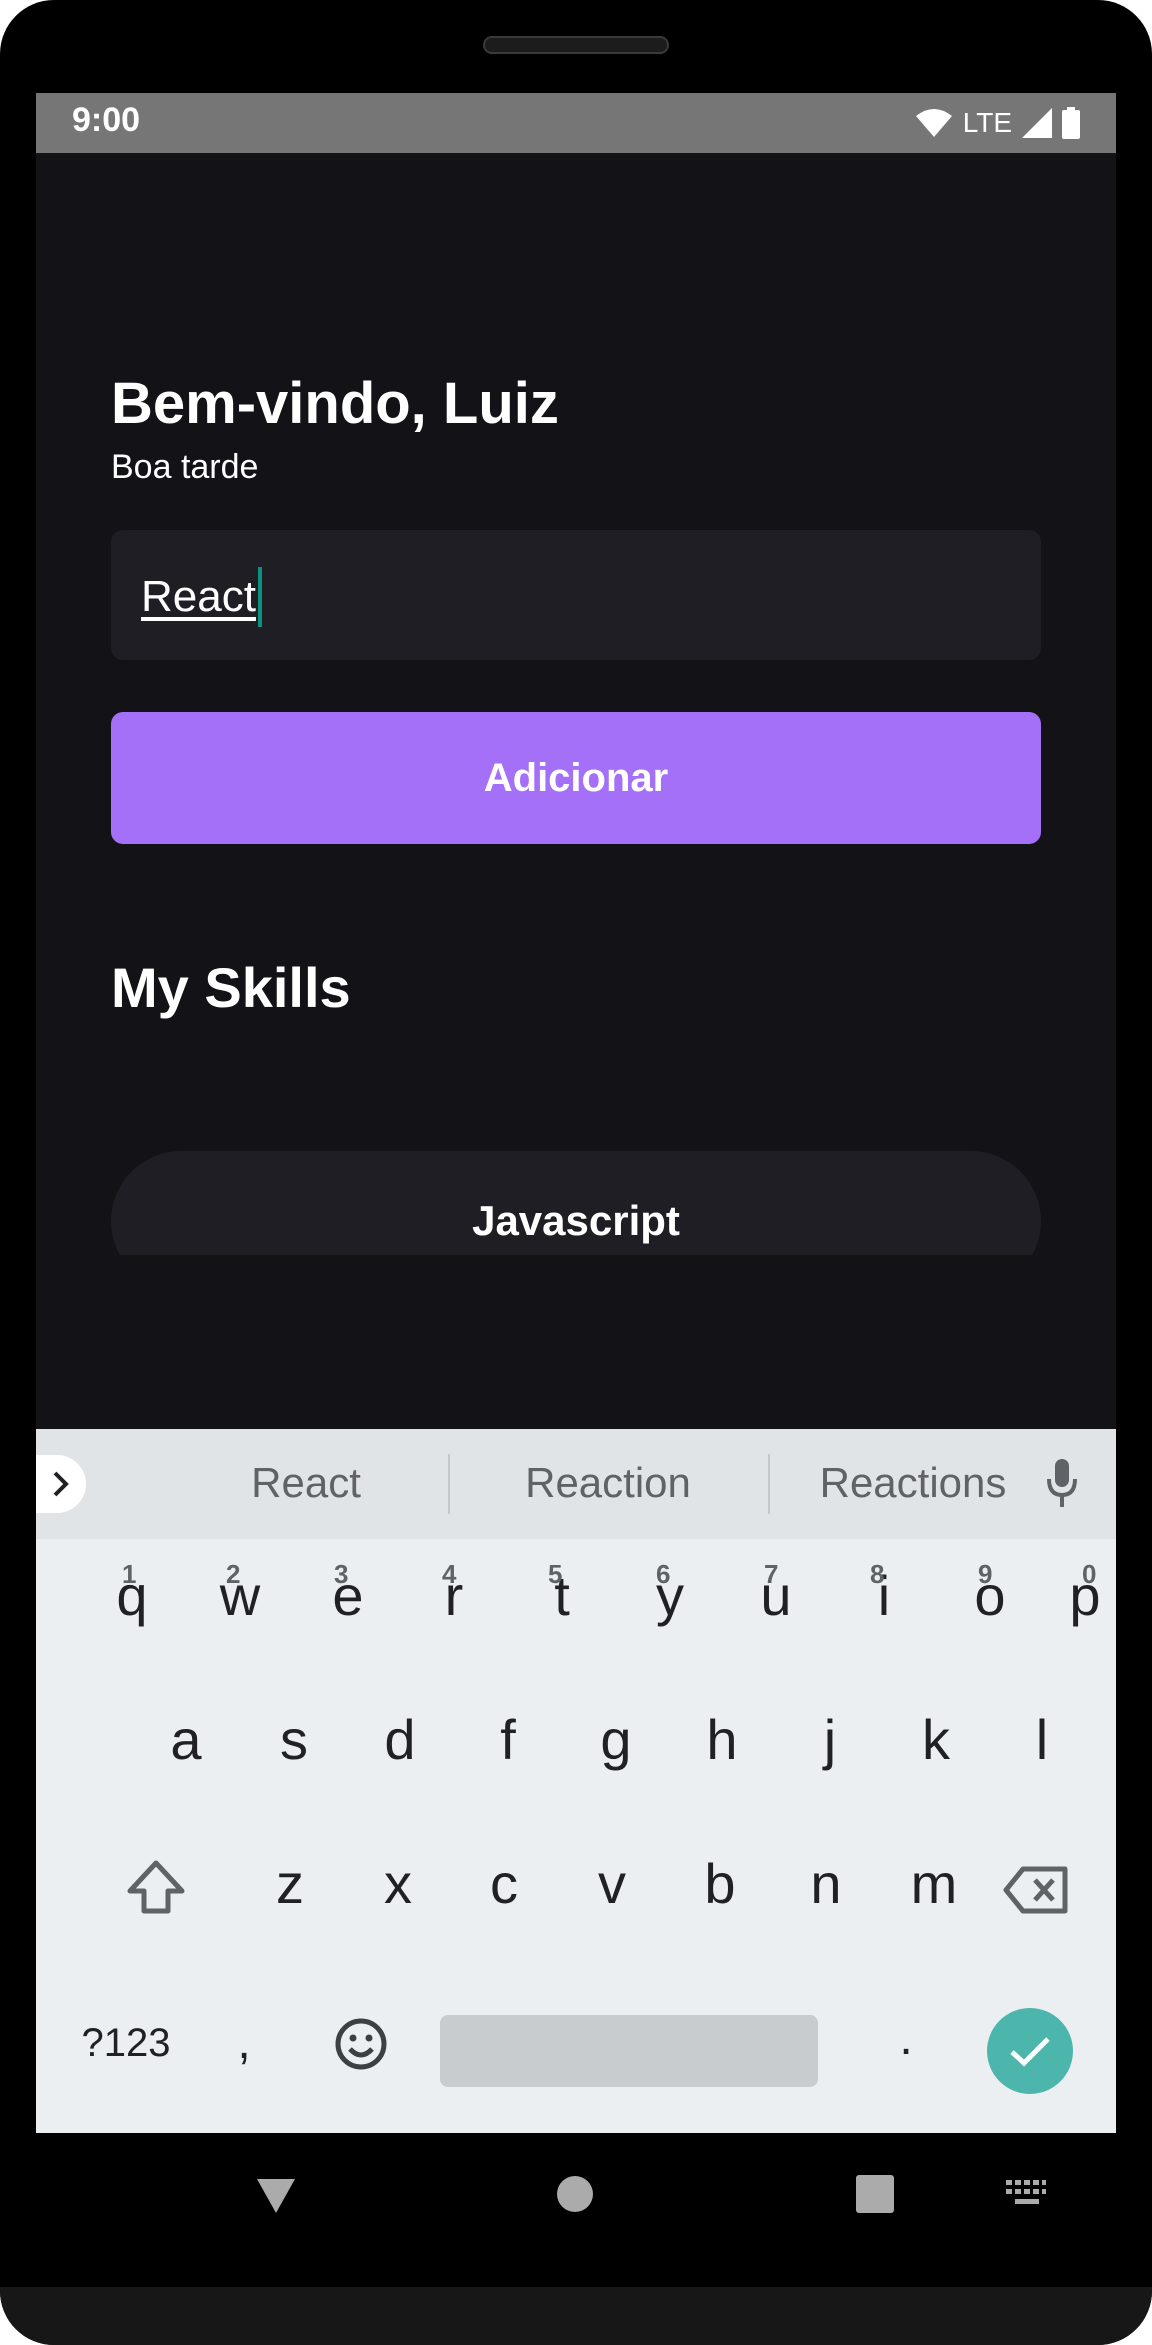  What do you see at coordinates (877, 1574) in the screenshot?
I see `key-hint-8: 8` at bounding box center [877, 1574].